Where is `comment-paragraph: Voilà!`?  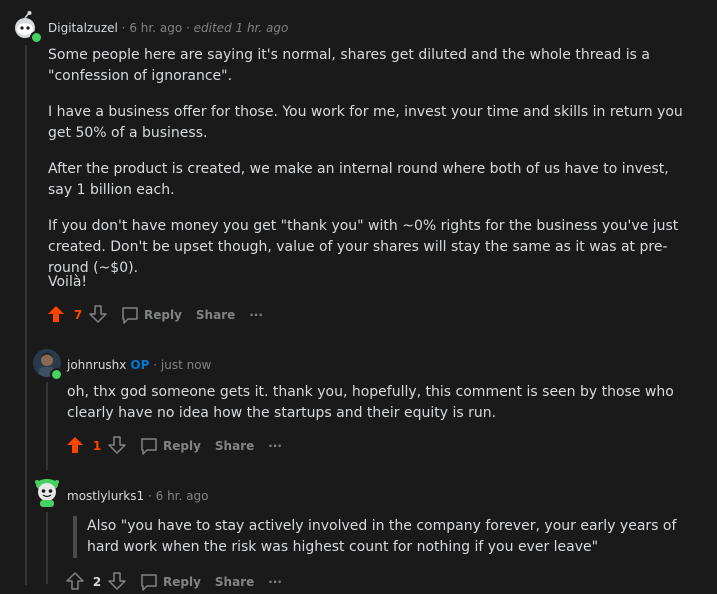 comment-paragraph: Voilà! is located at coordinates (68, 282).